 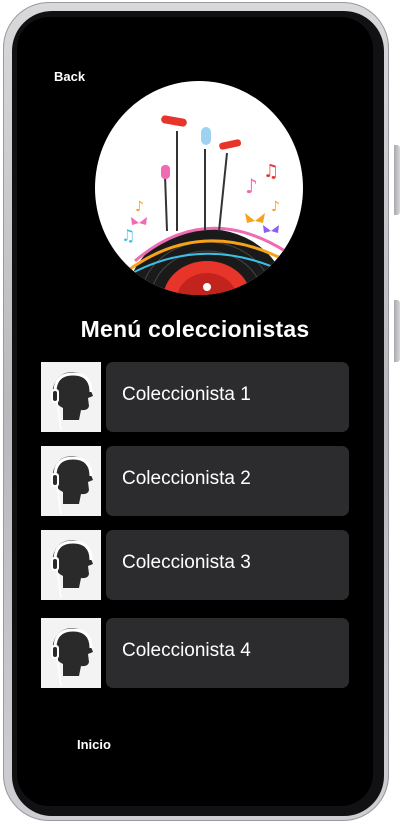 I want to click on collector-card: Coleccionista 4, so click(x=227, y=653).